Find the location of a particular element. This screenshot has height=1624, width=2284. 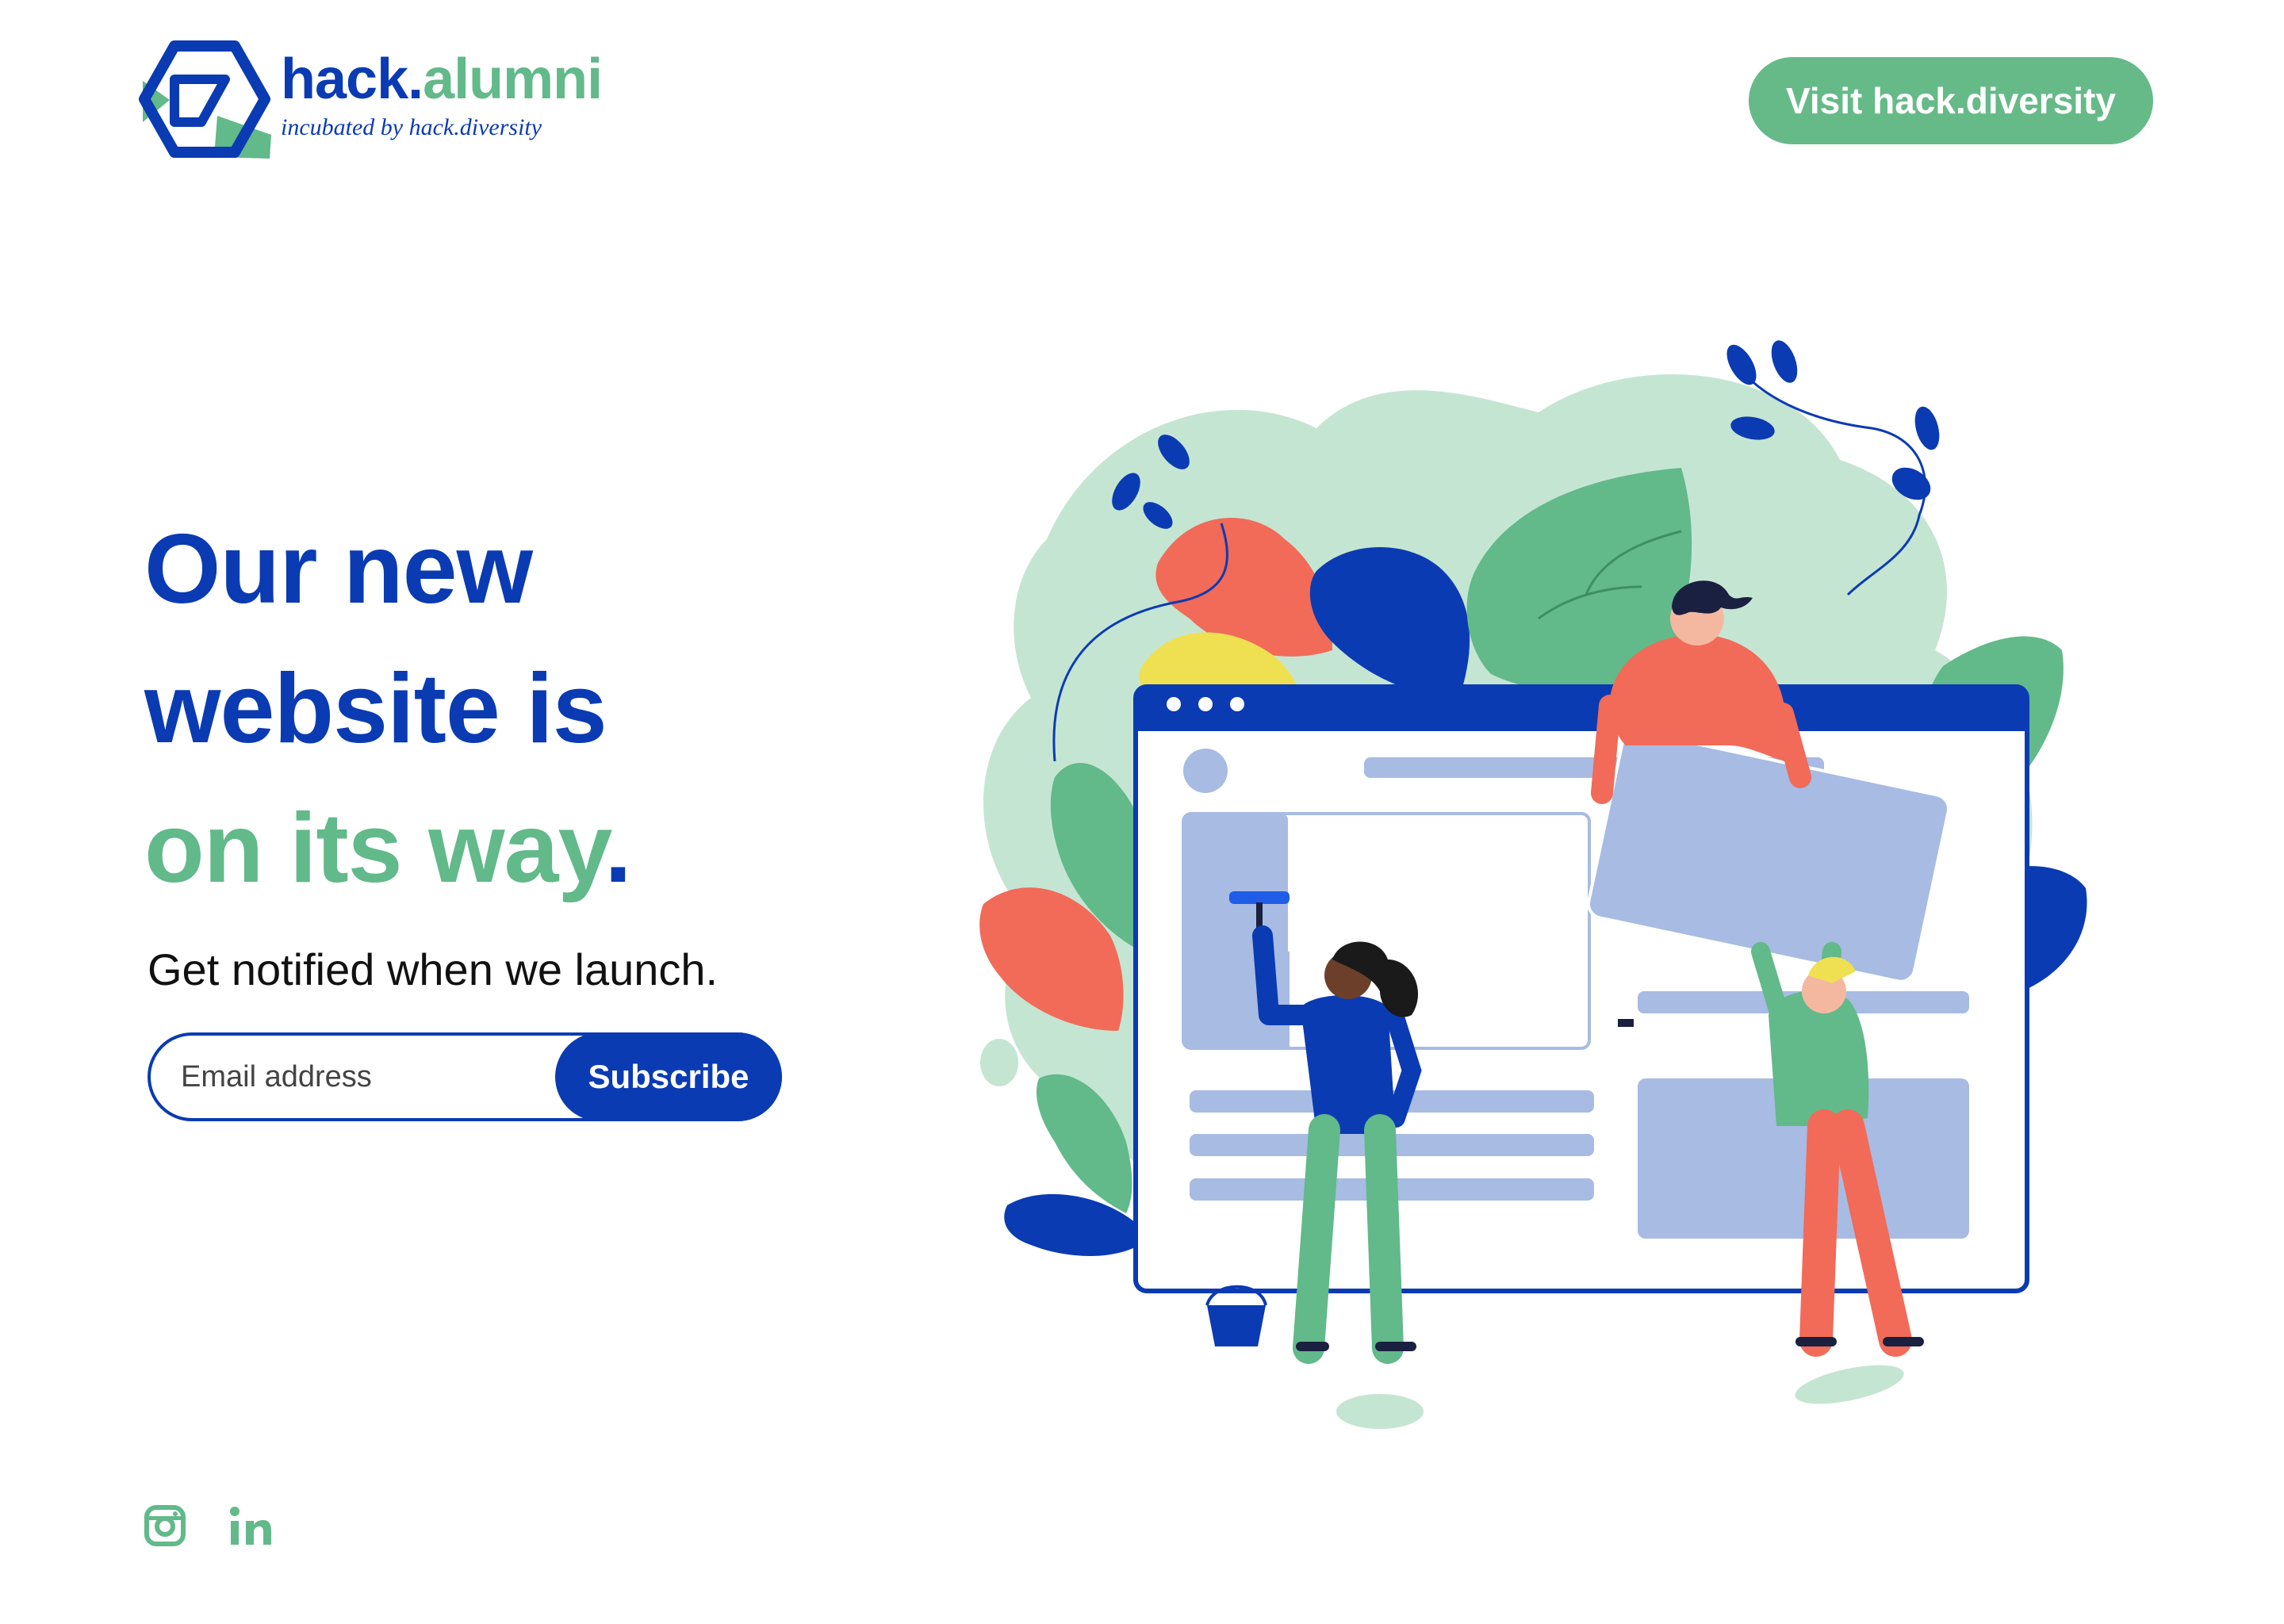

headline-line-3: on its way is located at coordinates (374, 848).